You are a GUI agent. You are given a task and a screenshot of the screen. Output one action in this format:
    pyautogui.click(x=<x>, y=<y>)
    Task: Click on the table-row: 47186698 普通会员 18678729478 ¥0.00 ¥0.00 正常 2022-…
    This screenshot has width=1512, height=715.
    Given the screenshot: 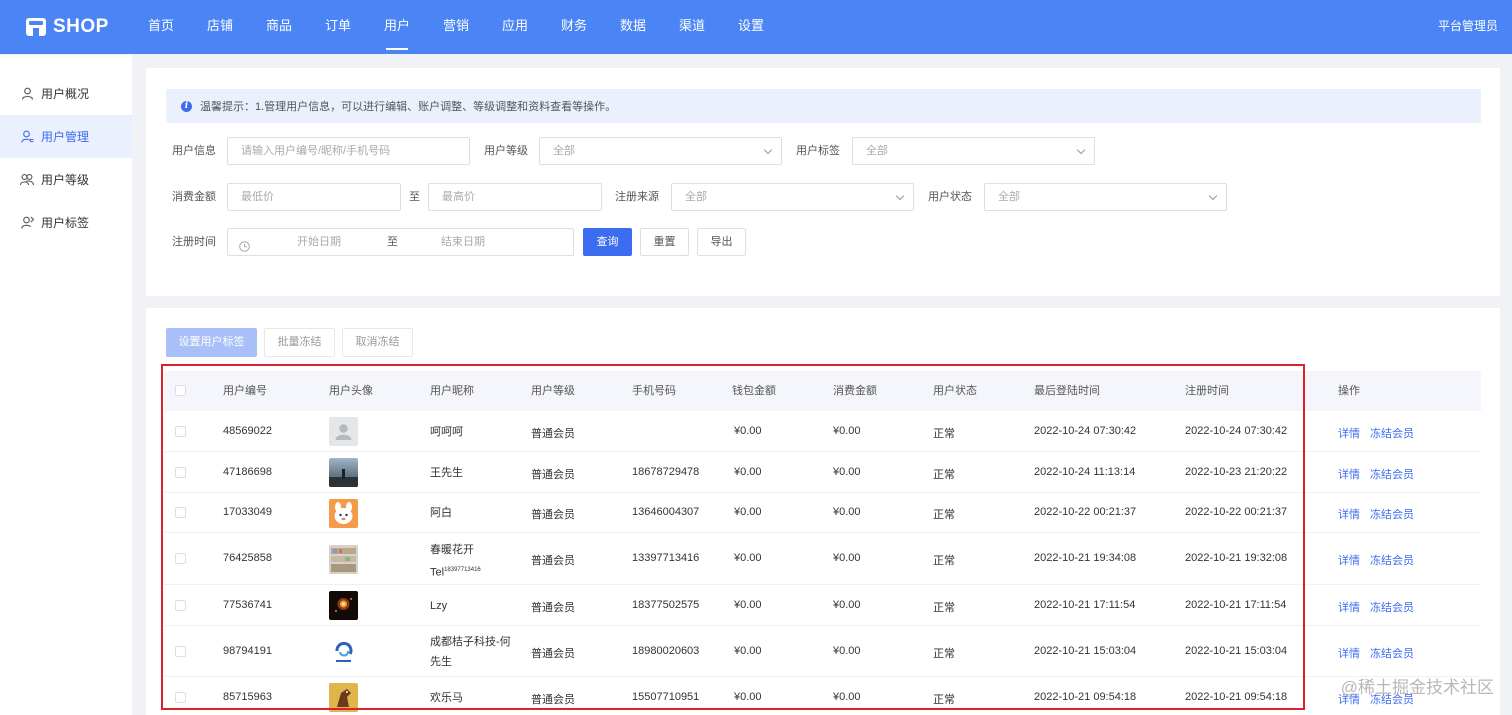 What is the action you would take?
    pyautogui.click(x=822, y=472)
    